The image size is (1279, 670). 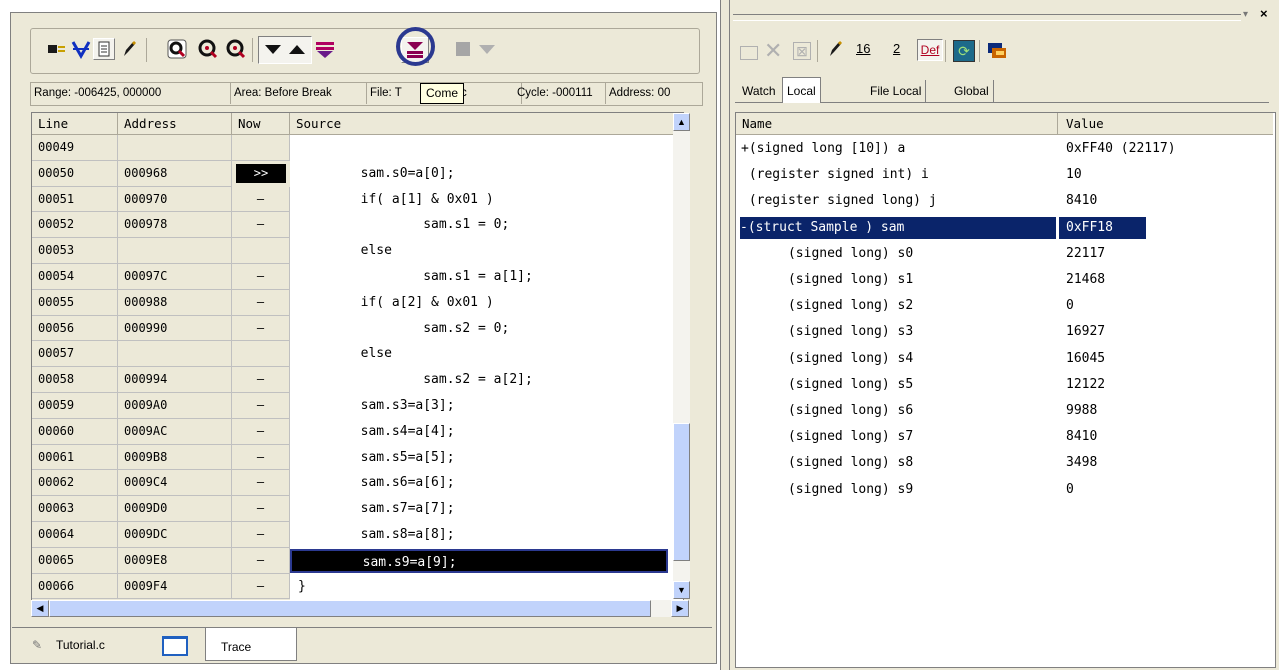 What do you see at coordinates (357, 586) in the screenshot?
I see `table-row: 00066 0009F4–}` at bounding box center [357, 586].